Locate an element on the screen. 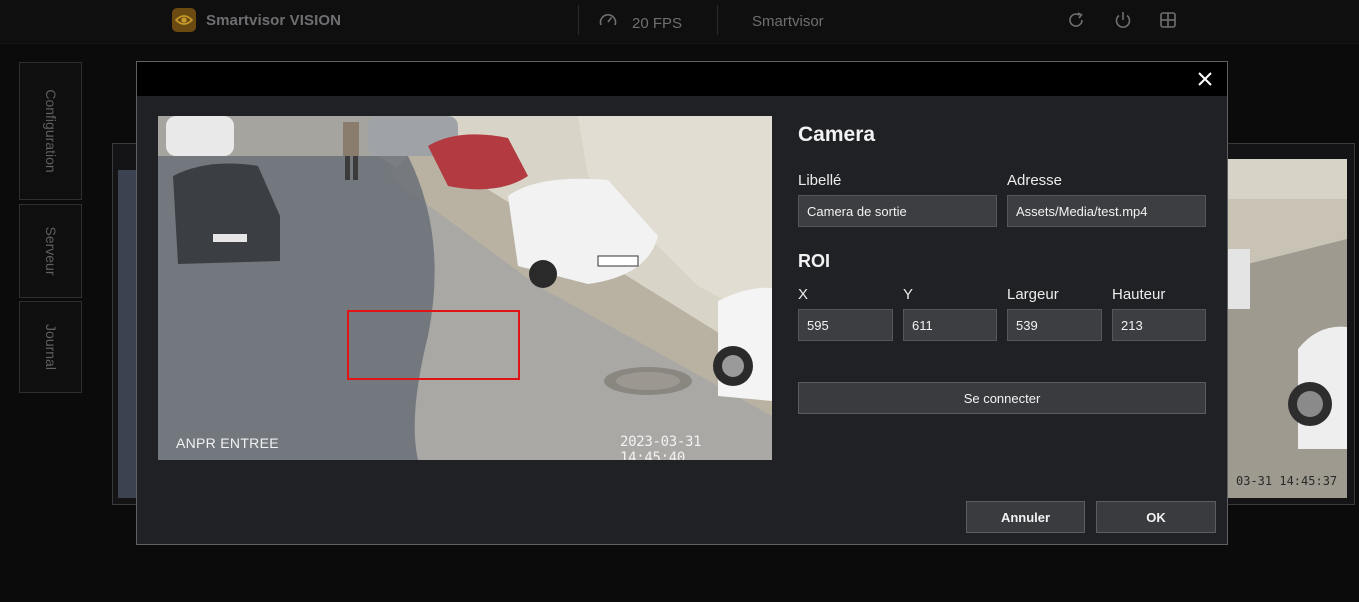  sidebar-item-label: Configuration is located at coordinates (50, 131).